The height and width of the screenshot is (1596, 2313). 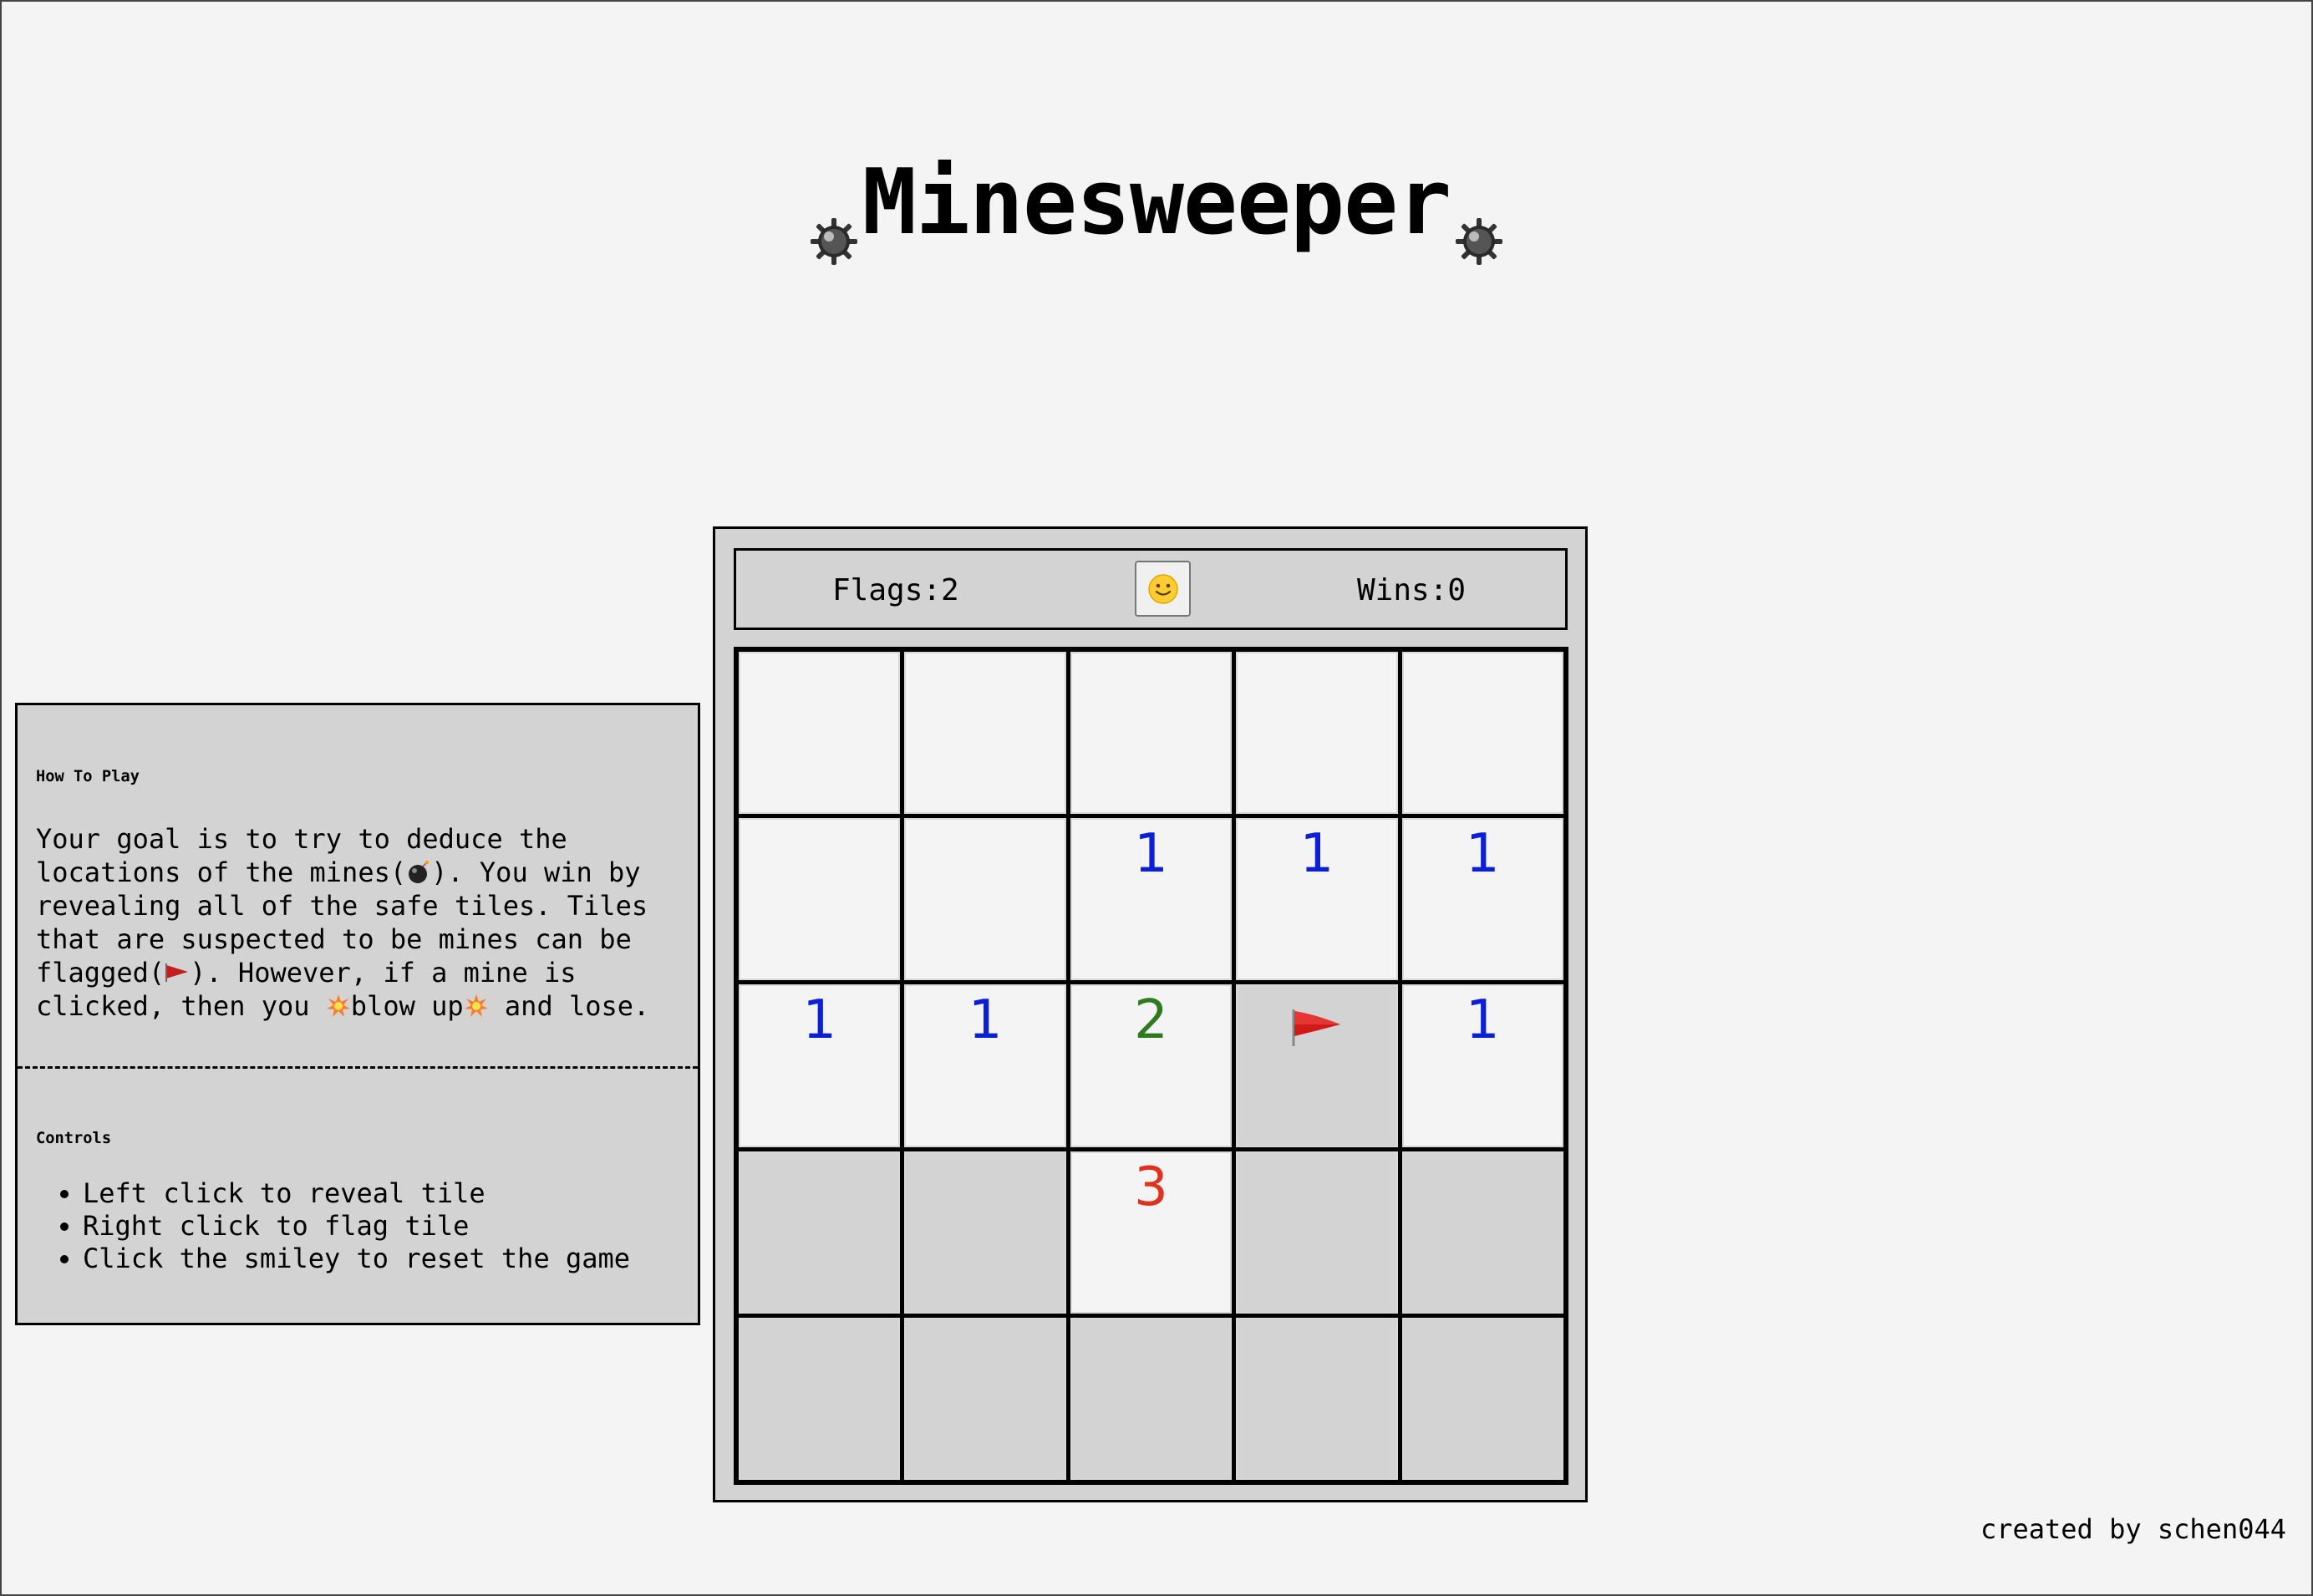 I want to click on page-title: Minesweeper, so click(x=1156, y=220).